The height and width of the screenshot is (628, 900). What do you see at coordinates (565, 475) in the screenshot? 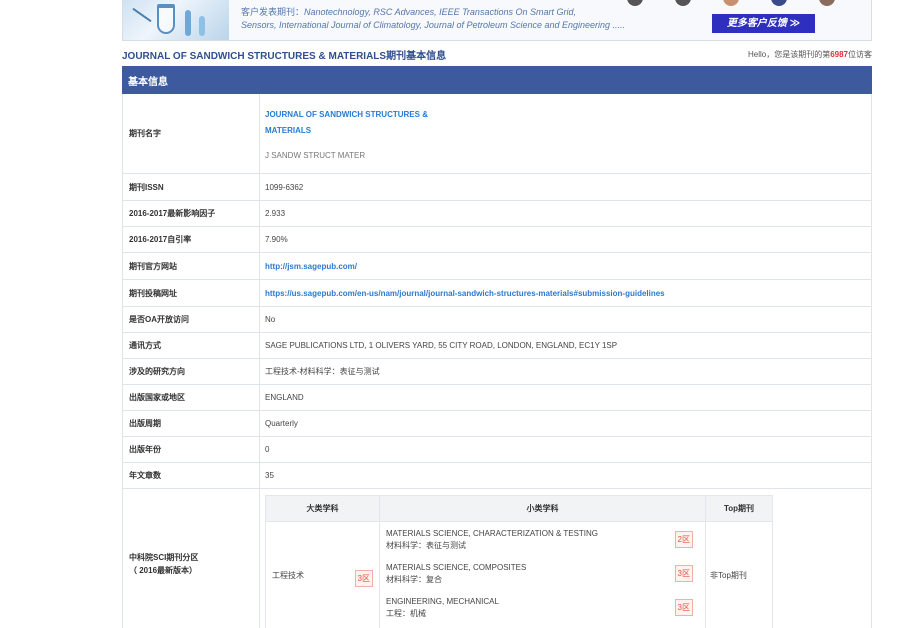
I see `articles-value: 35` at bounding box center [565, 475].